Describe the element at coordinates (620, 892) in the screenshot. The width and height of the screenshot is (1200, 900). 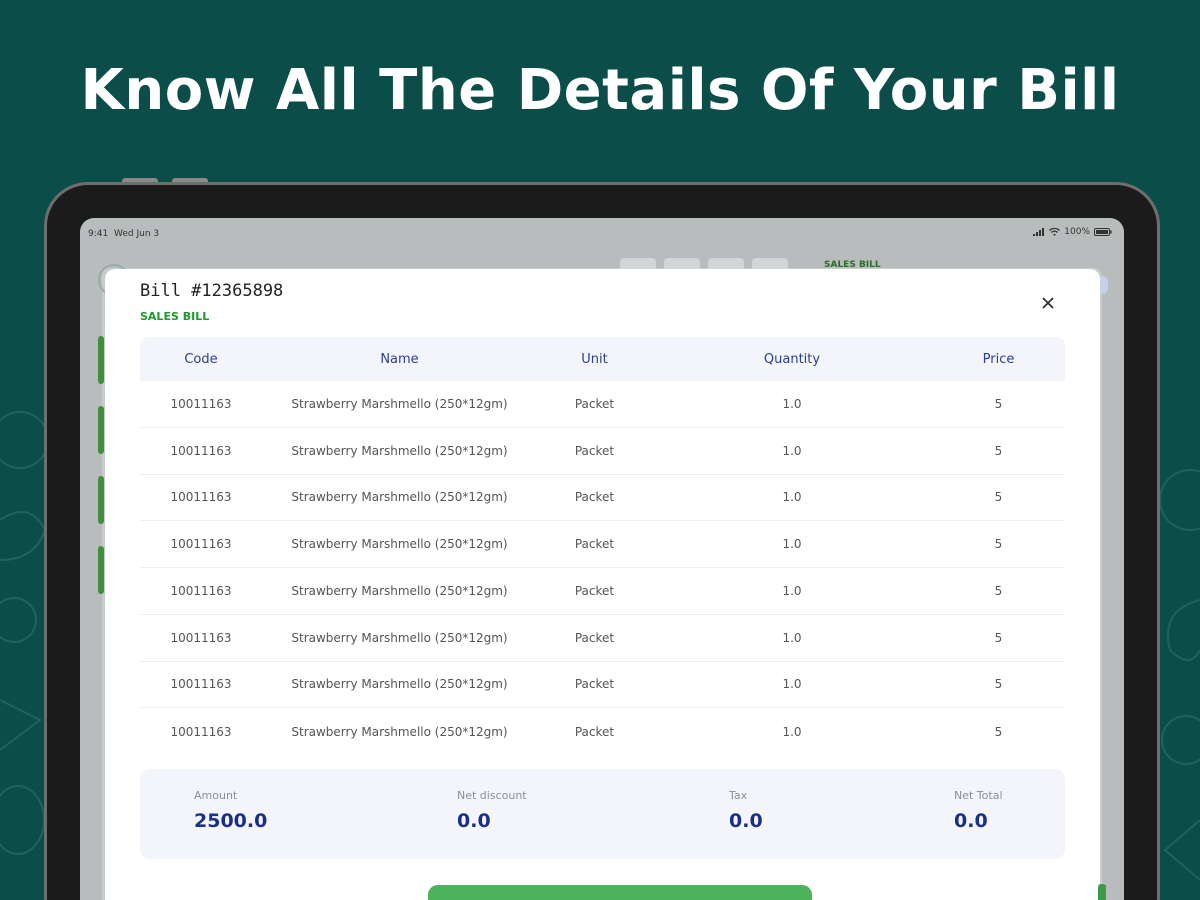
I see `bill-action-button` at that location.